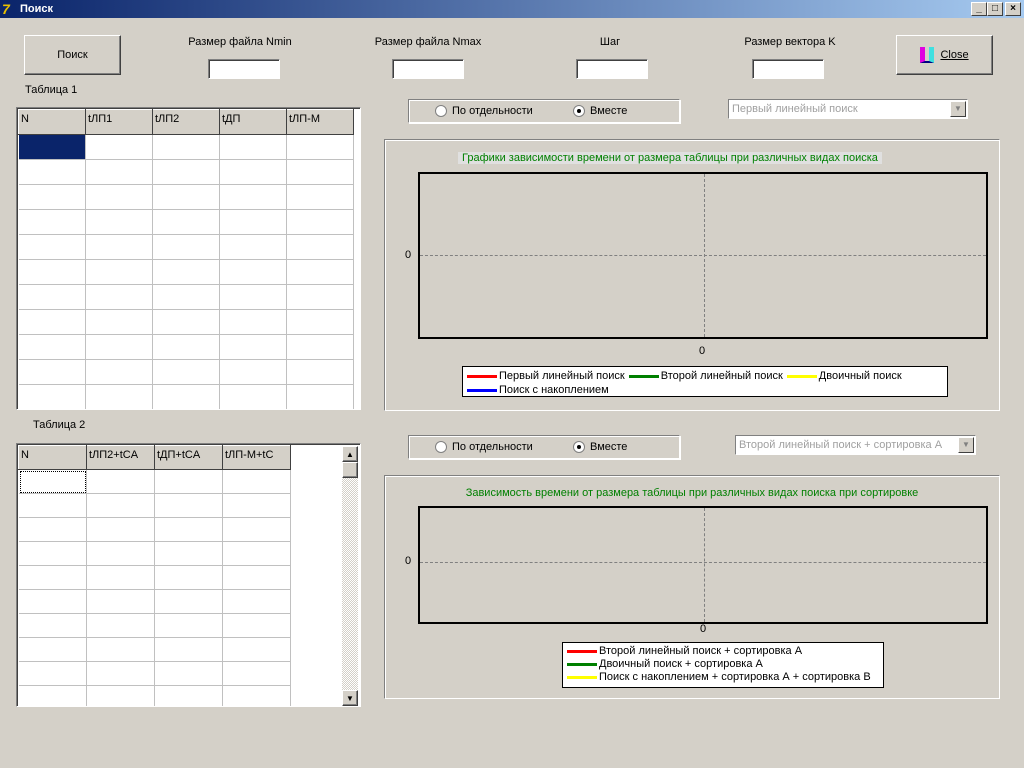 This screenshot has height=768, width=1024. I want to click on window-close-button: ×, so click(1013, 9).